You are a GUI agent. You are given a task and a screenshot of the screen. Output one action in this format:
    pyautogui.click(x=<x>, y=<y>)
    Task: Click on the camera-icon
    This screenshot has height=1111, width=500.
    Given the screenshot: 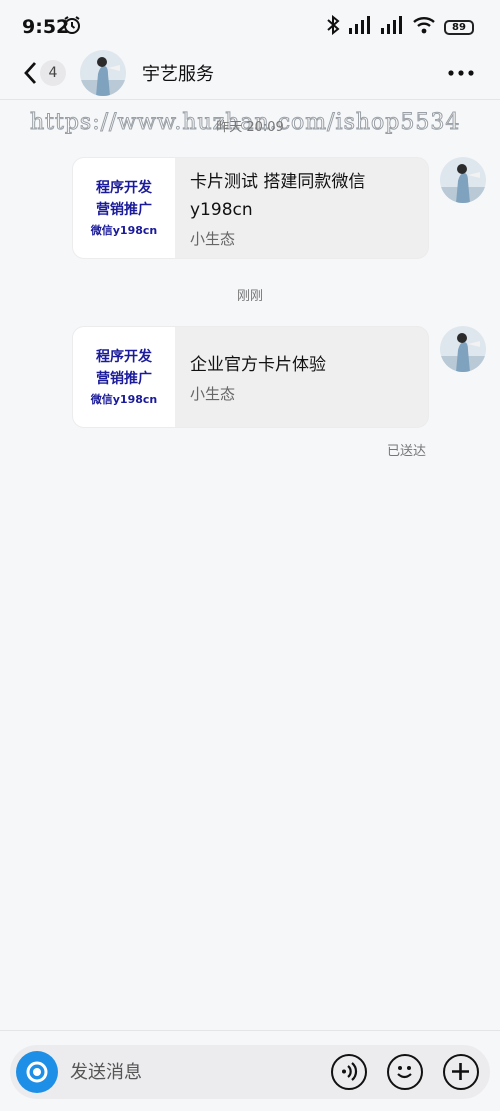 What is the action you would take?
    pyautogui.click(x=37, y=1072)
    